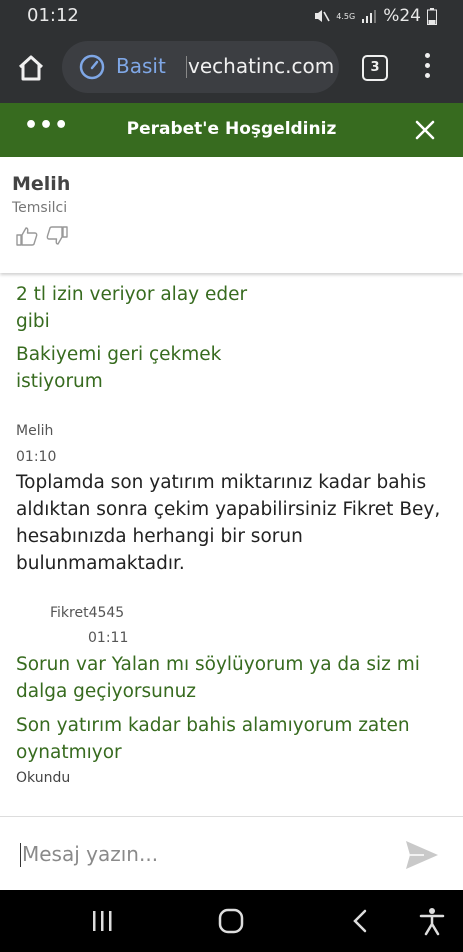 Image resolution: width=463 pixels, height=952 pixels. I want to click on agent-panel: Melih Temsilci, so click(231, 215).